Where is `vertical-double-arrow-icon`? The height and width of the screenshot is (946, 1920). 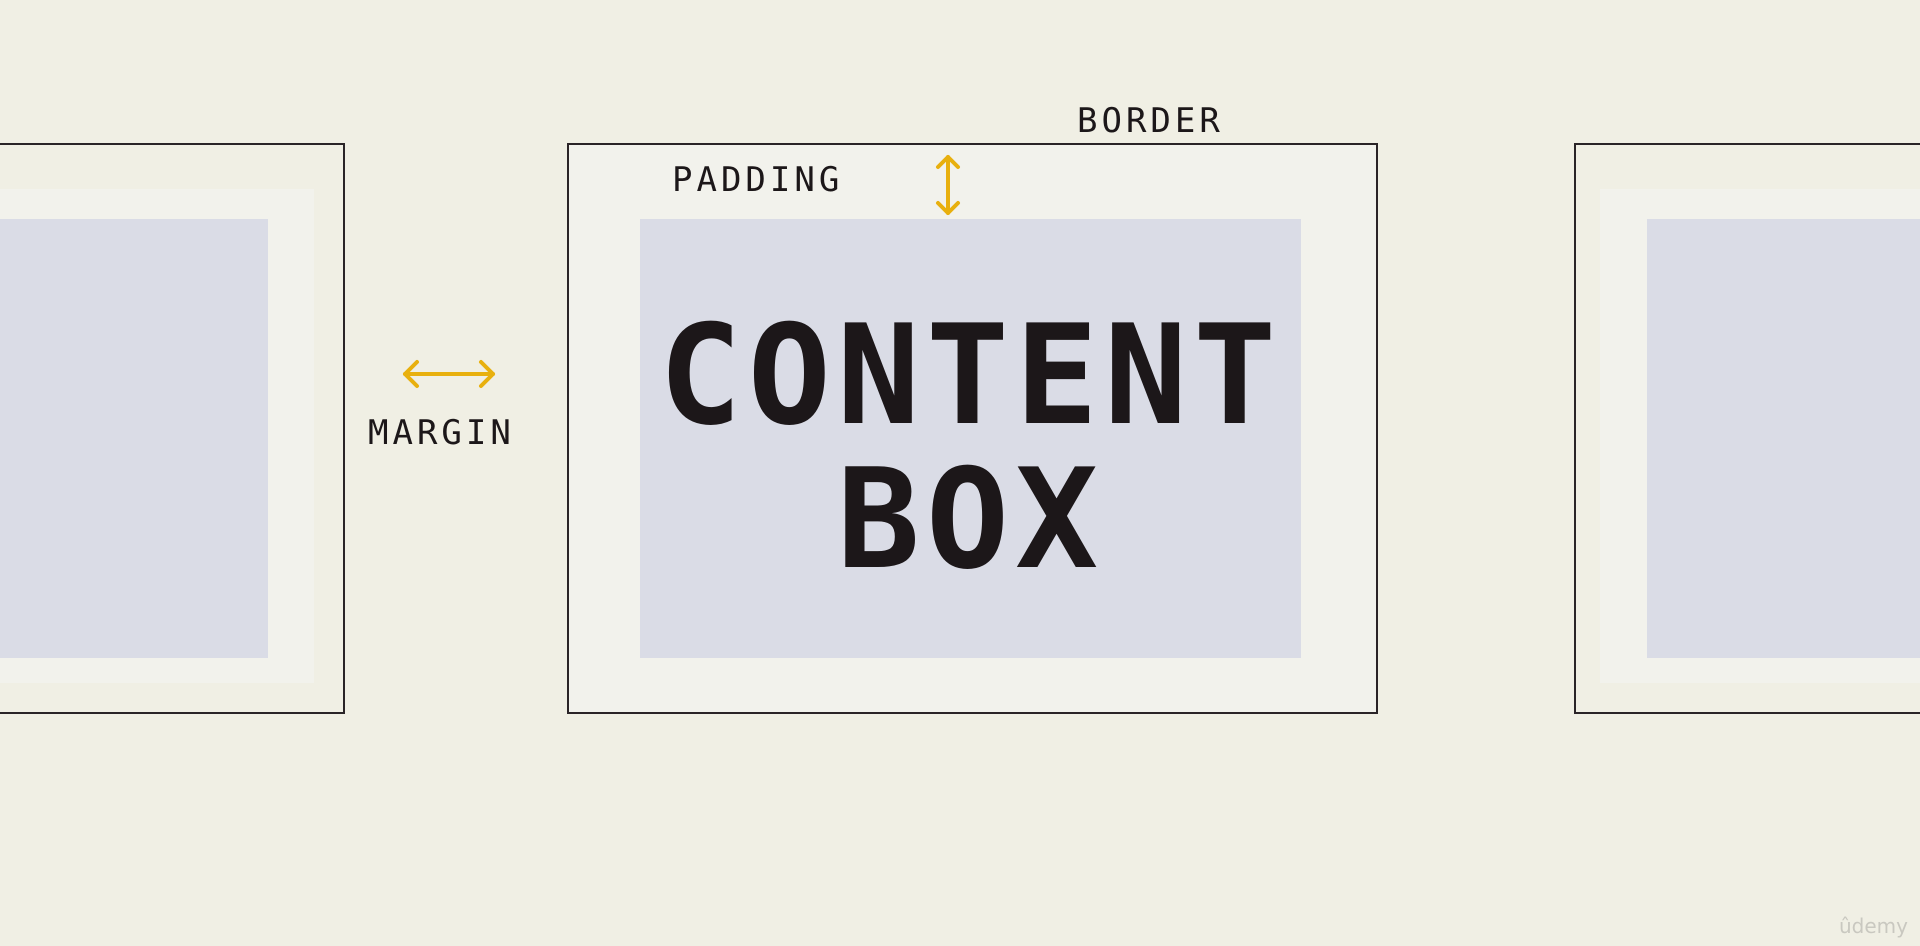 vertical-double-arrow-icon is located at coordinates (948, 185).